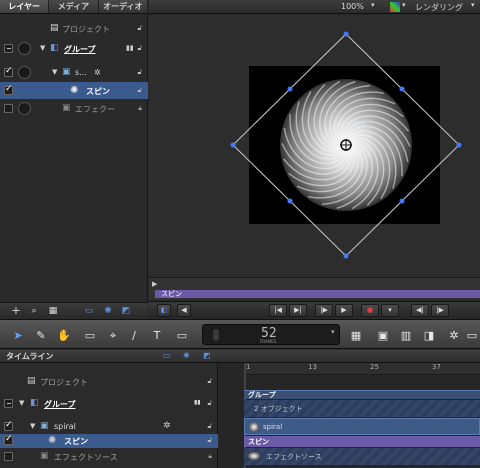  I want to click on mask-icon: ▭, so click(182, 336).